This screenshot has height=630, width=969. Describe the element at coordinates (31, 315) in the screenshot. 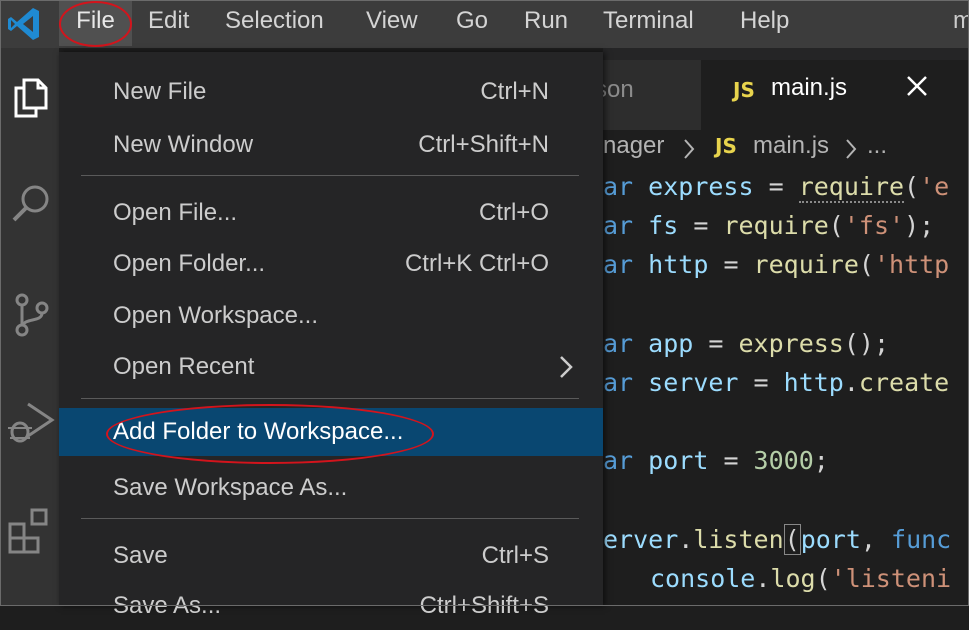

I see `source-control-icon` at that location.